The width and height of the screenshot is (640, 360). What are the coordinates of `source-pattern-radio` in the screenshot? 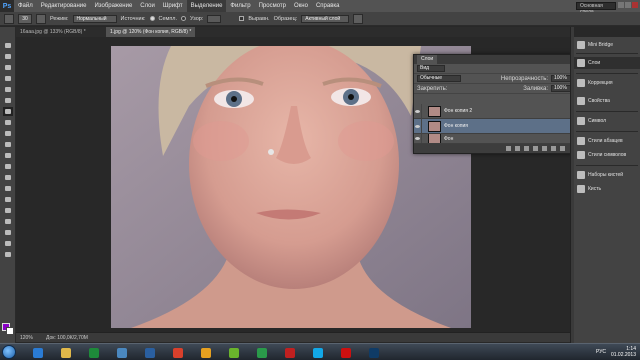 It's located at (184, 18).